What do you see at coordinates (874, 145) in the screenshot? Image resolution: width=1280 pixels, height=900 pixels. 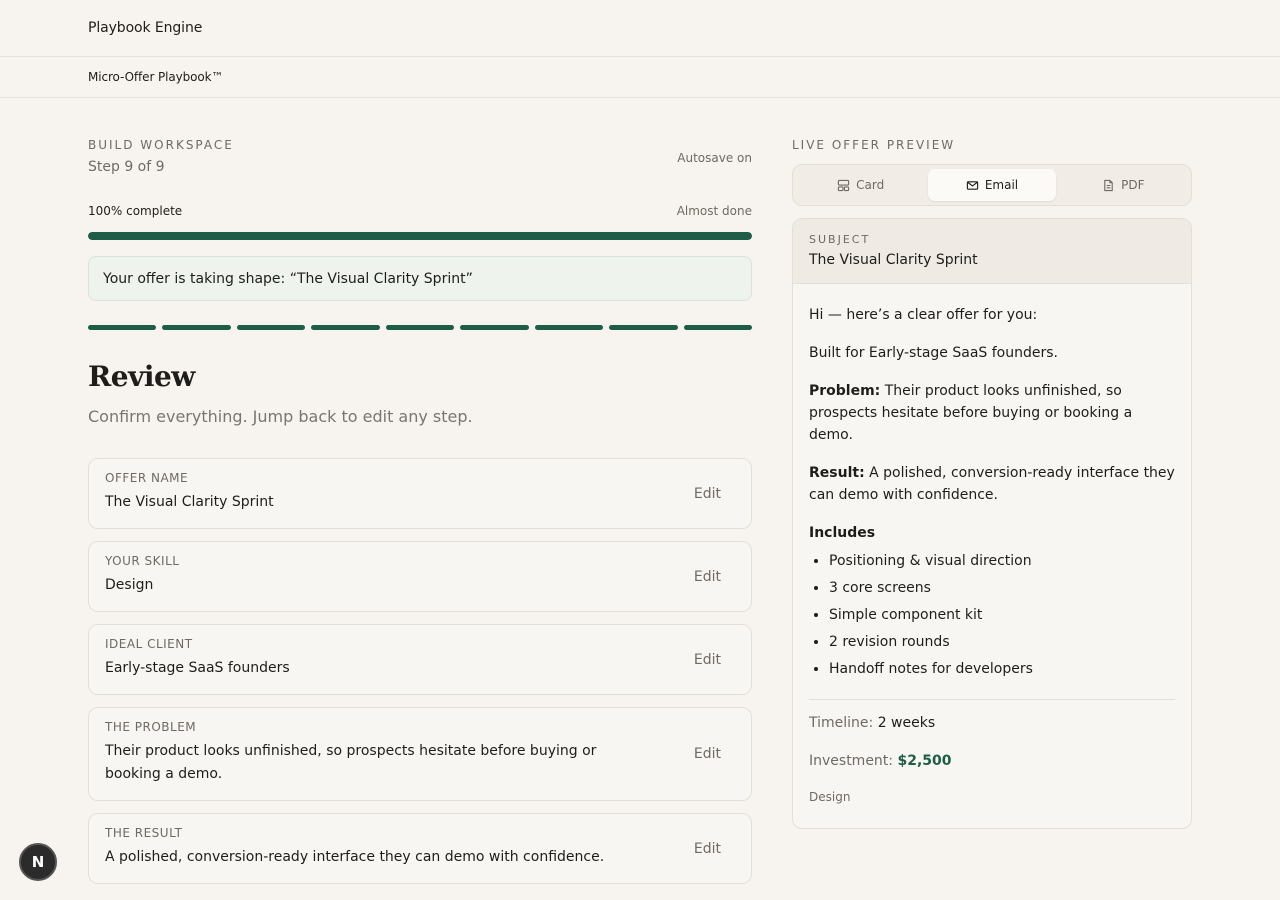 I see `preview-eyebrow: LIVE OFFER PREVIEW` at bounding box center [874, 145].